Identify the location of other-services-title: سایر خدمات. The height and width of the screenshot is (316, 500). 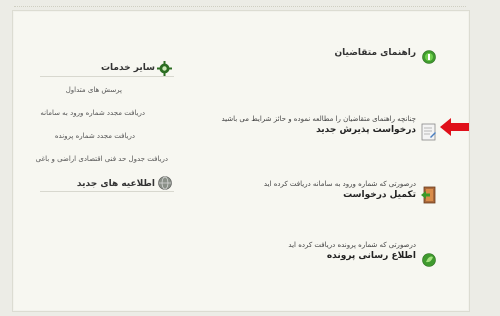
(127, 68).